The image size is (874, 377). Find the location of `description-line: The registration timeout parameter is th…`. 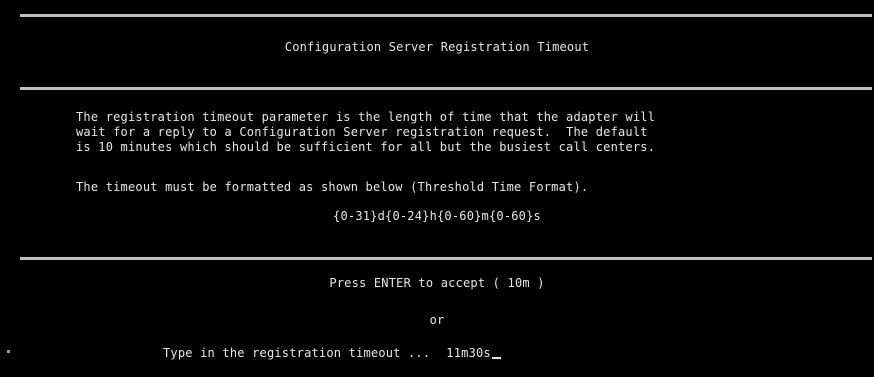

description-line: The registration timeout parameter is th… is located at coordinates (366, 117).